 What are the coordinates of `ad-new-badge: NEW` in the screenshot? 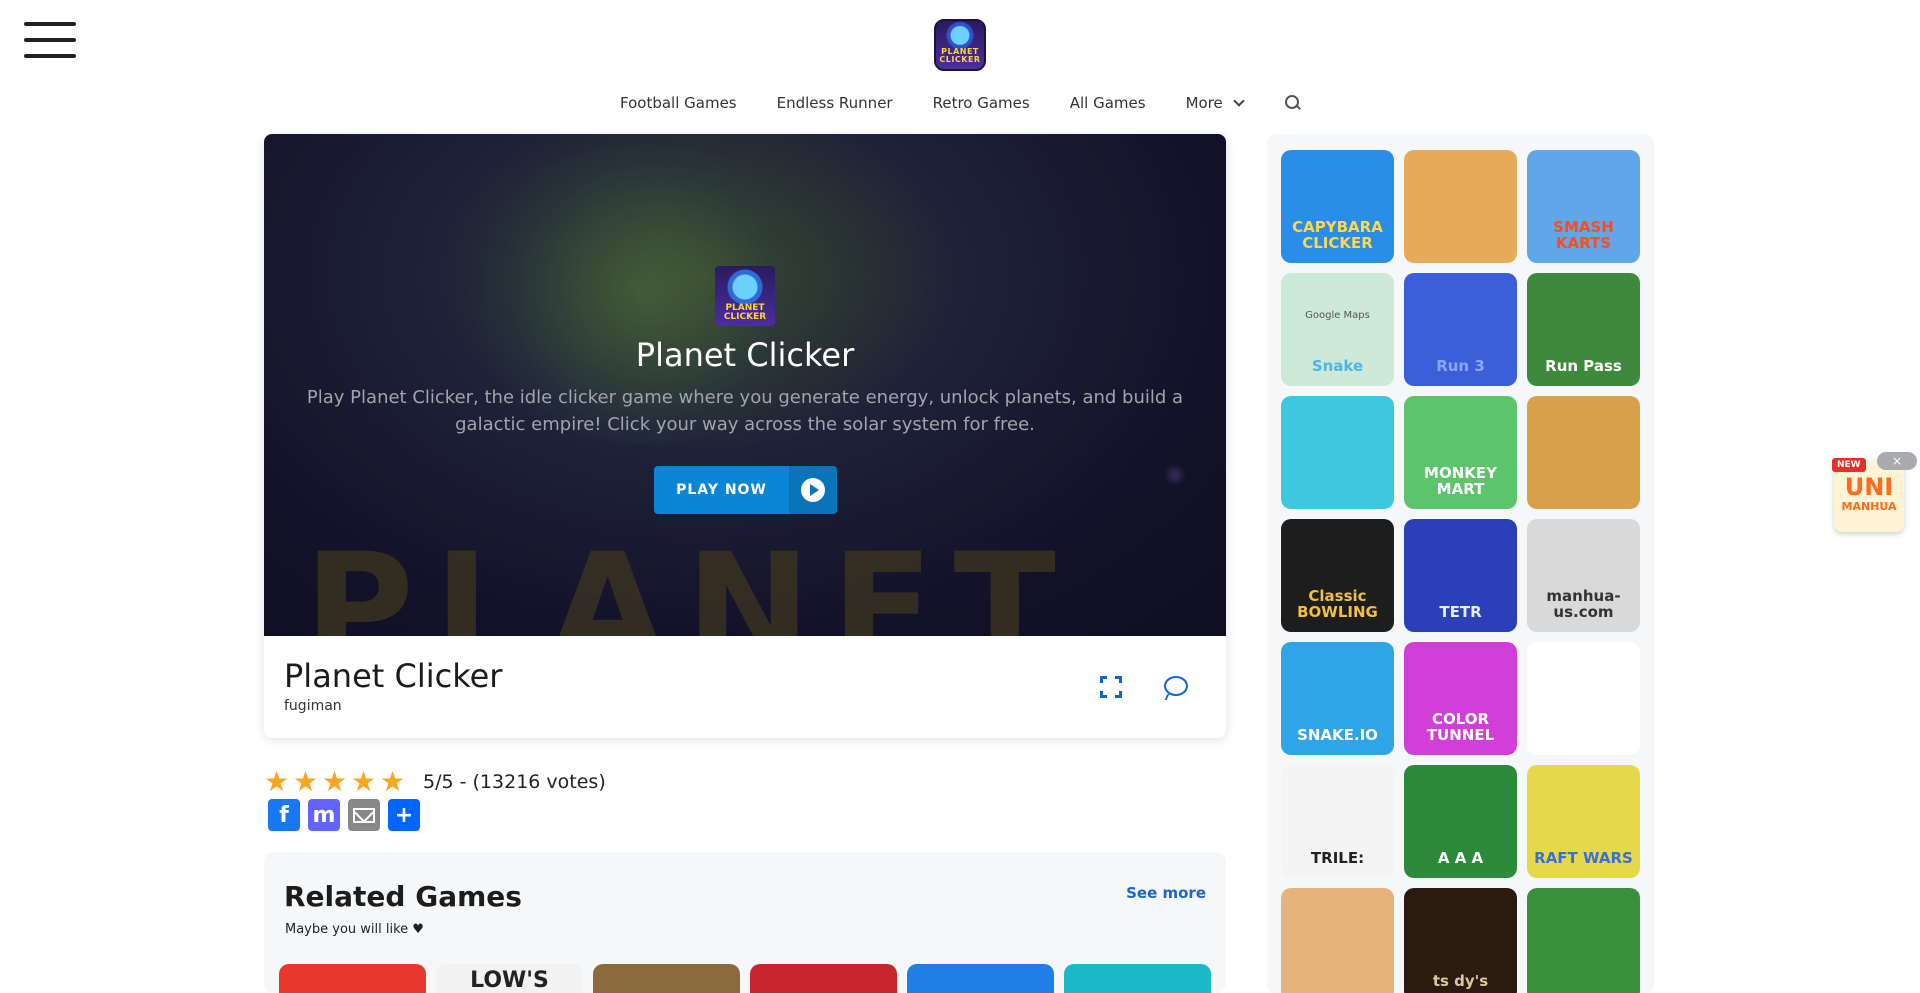 It's located at (1849, 465).